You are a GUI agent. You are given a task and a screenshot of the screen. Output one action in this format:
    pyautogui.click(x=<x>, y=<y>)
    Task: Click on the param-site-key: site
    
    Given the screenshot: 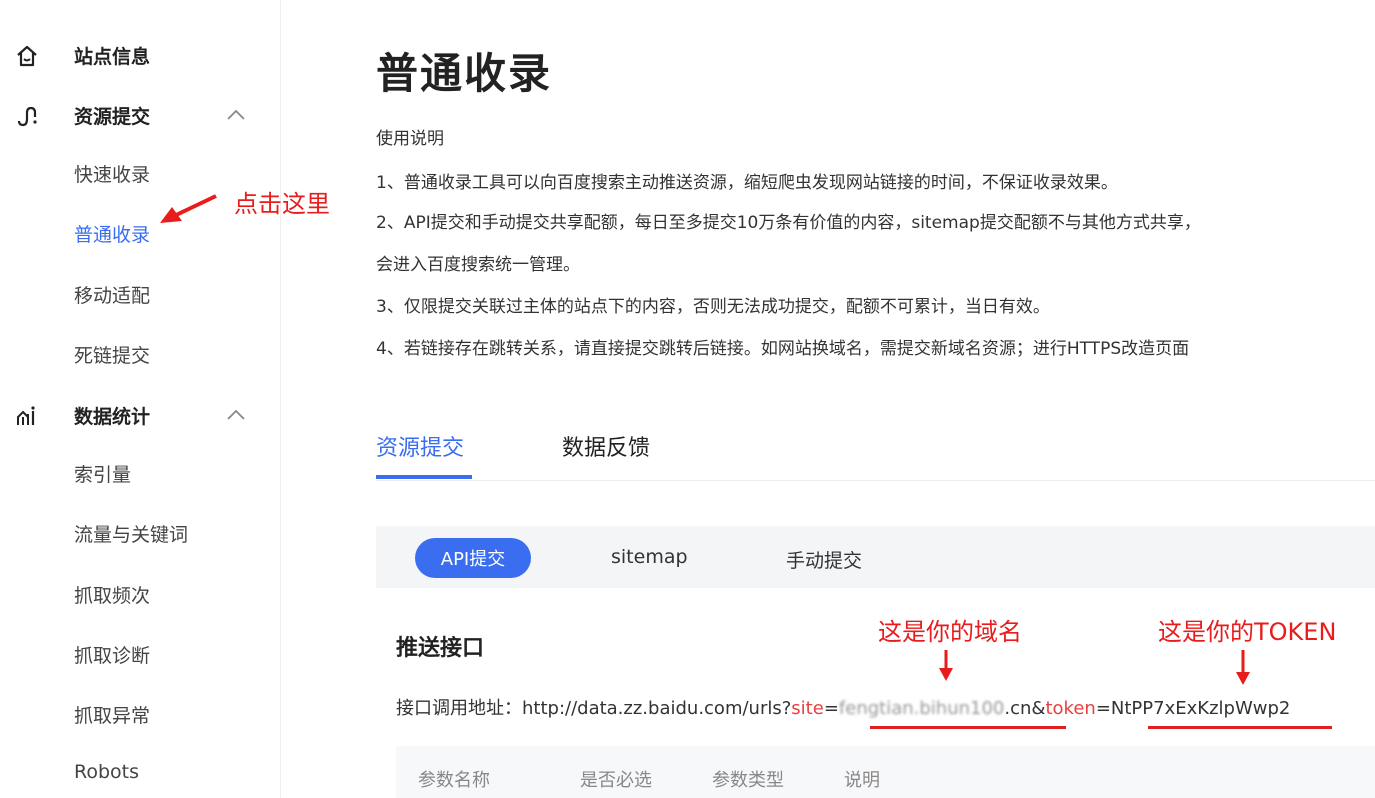 What is the action you would take?
    pyautogui.click(x=807, y=708)
    